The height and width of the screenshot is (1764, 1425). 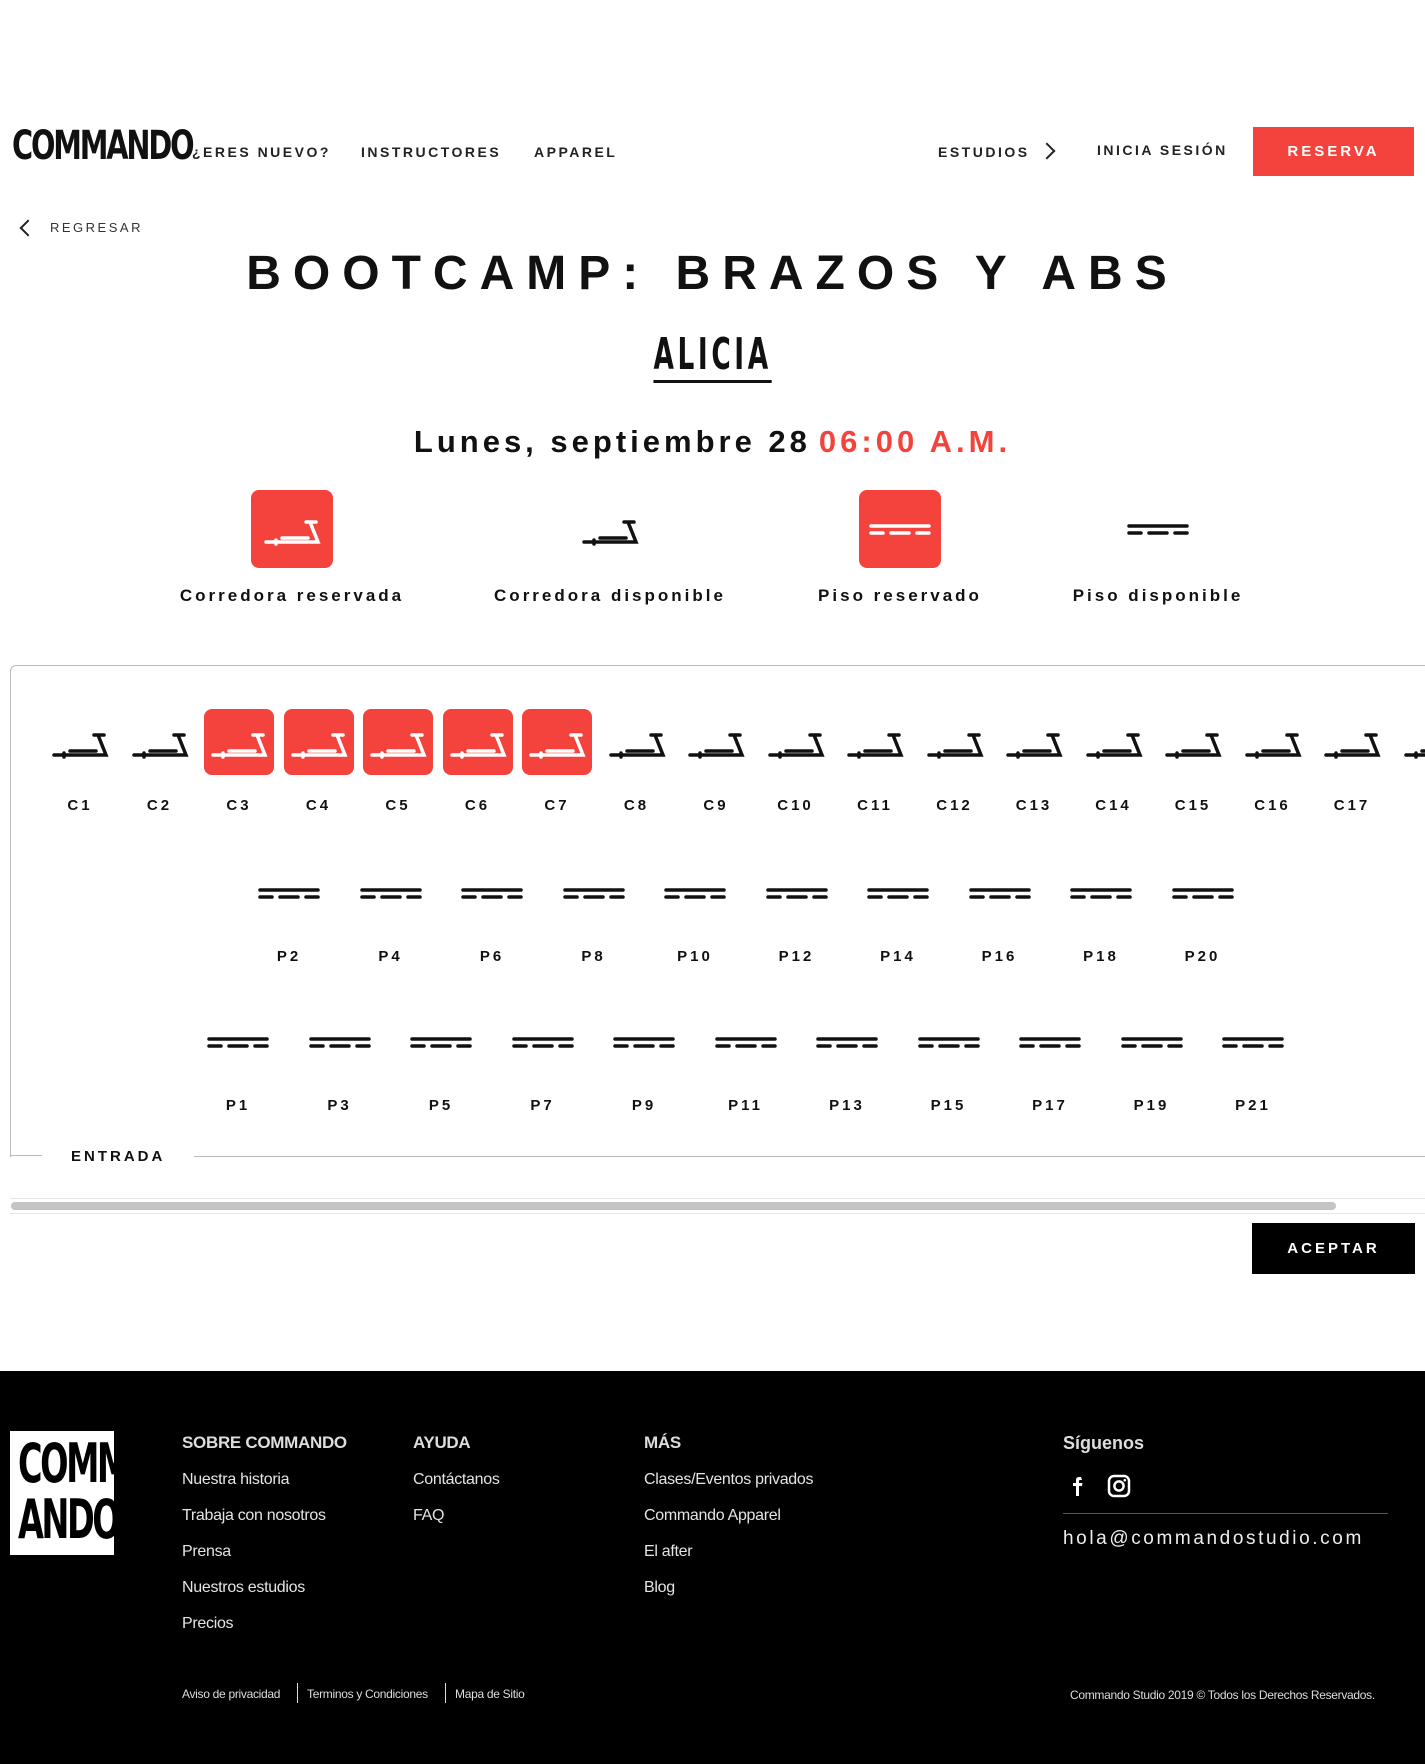 I want to click on seat-number: C2, so click(x=159, y=805).